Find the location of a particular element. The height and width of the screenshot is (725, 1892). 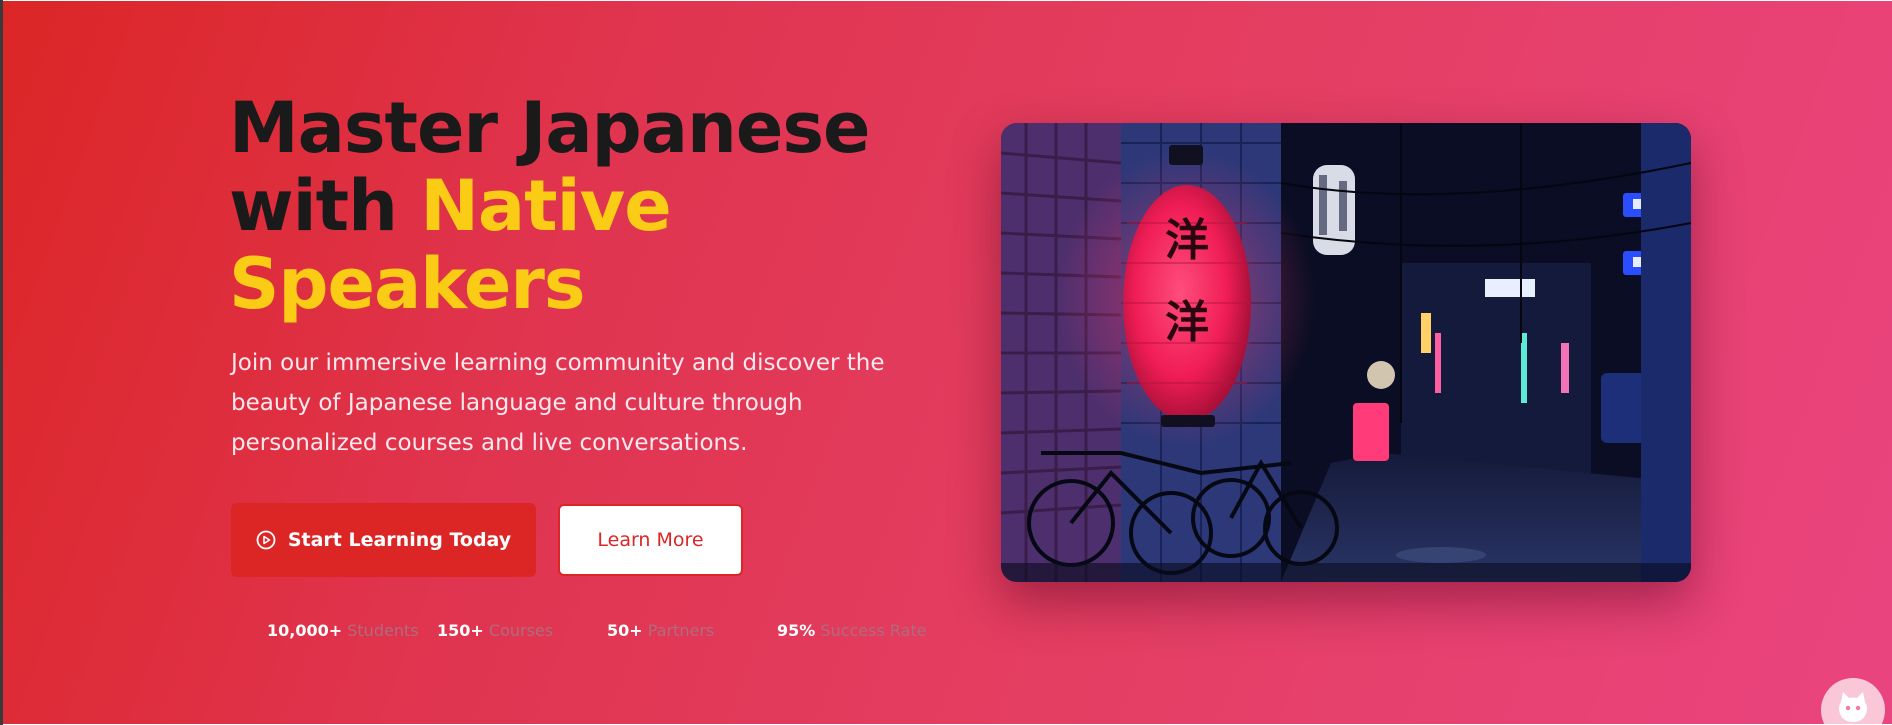

lantern-char-top: 洋 is located at coordinates (1187, 240).